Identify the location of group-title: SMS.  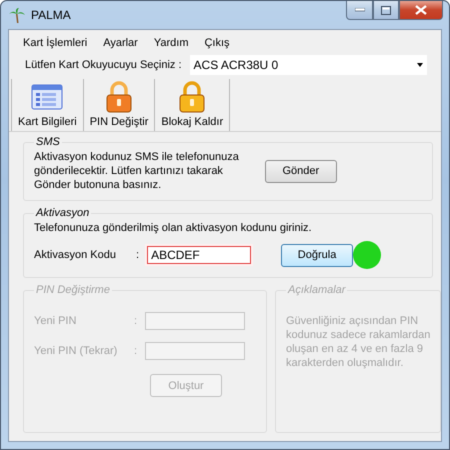
(48, 142).